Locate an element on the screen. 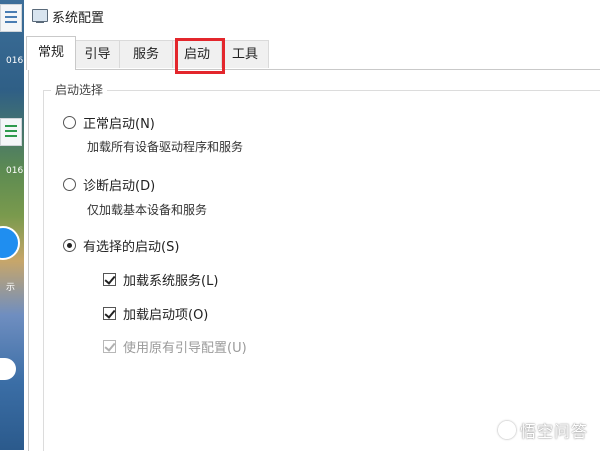  load-system-services-option: 加载系统服务(L) is located at coordinates (160, 279).